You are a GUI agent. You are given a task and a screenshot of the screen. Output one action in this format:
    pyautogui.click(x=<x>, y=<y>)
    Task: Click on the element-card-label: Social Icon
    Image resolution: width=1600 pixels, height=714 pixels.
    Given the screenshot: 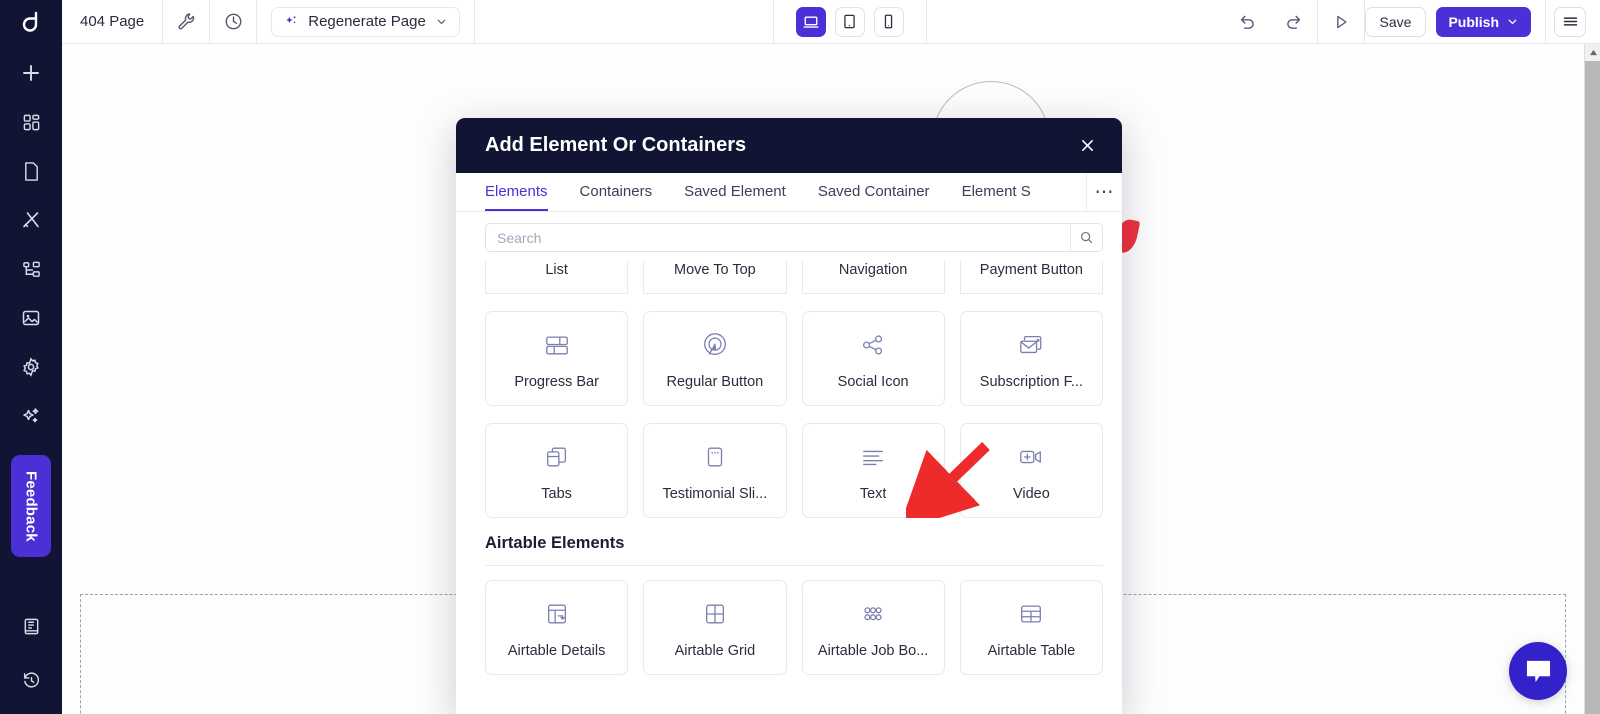 What is the action you would take?
    pyautogui.click(x=873, y=381)
    